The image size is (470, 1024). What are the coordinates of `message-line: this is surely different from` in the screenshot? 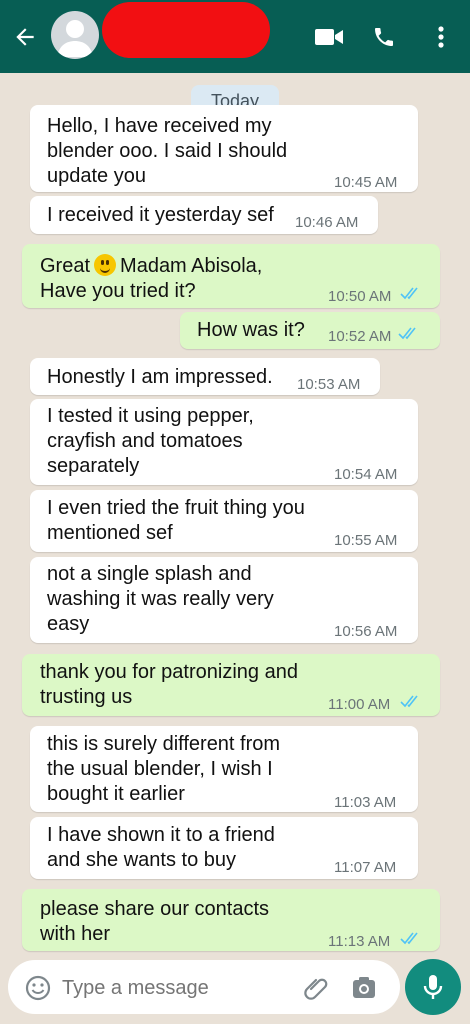 It's located at (164, 744).